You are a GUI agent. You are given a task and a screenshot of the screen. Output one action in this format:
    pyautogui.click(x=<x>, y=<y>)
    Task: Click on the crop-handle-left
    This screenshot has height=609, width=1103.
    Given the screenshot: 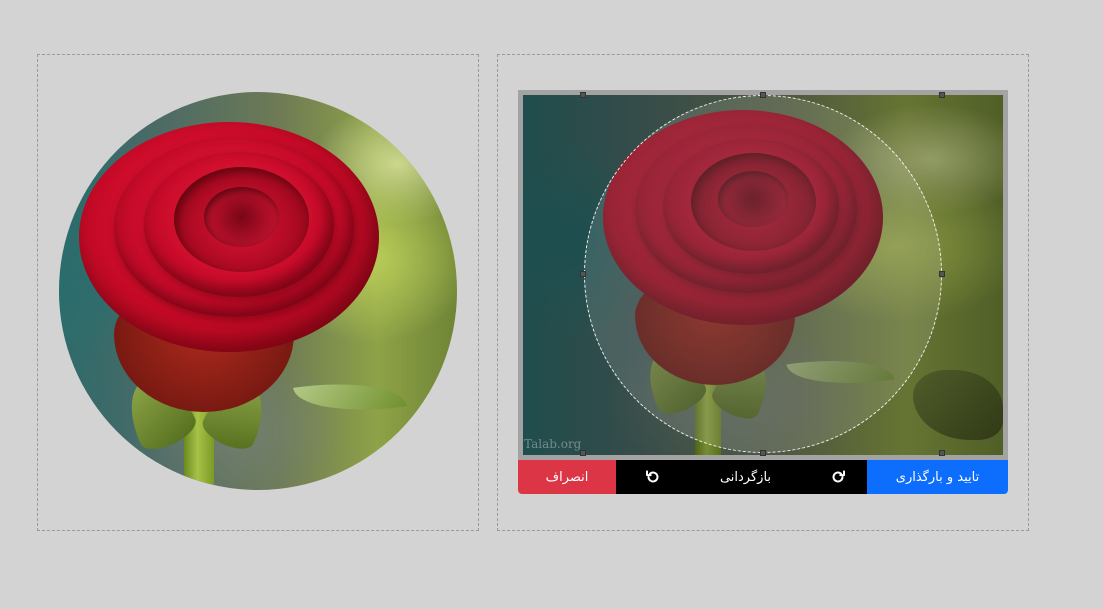 What is the action you would take?
    pyautogui.click(x=583, y=274)
    